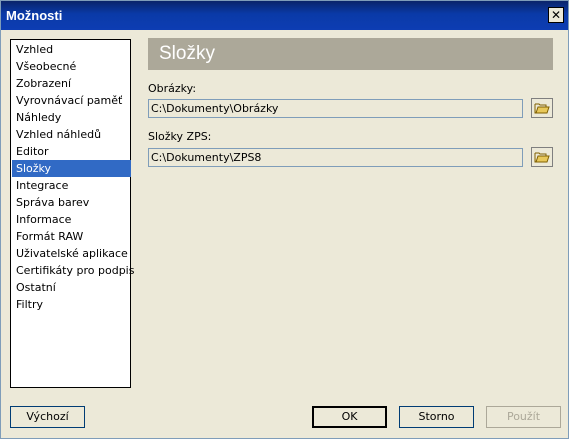  What do you see at coordinates (349, 417) in the screenshot?
I see `ok-button: OK` at bounding box center [349, 417].